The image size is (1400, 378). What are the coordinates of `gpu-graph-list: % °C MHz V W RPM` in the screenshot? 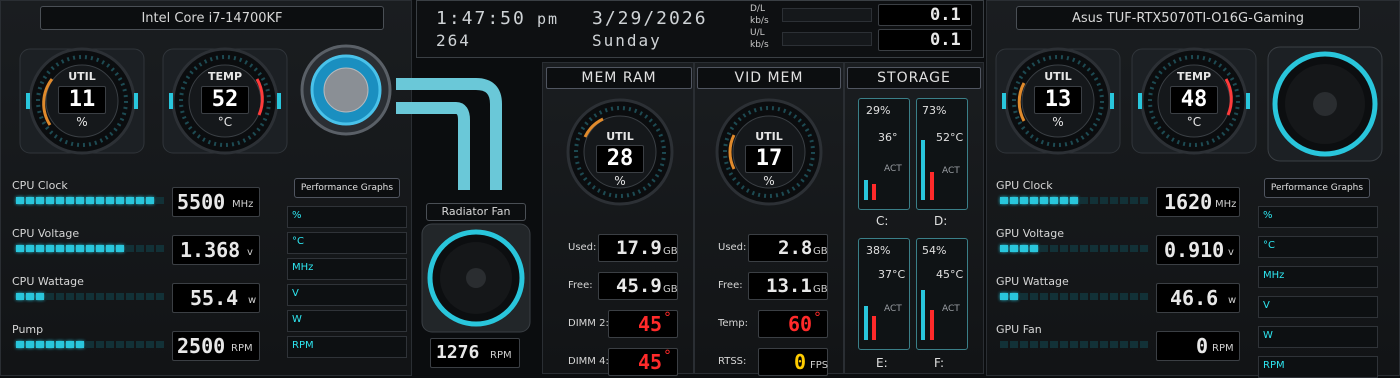 It's located at (1318, 292).